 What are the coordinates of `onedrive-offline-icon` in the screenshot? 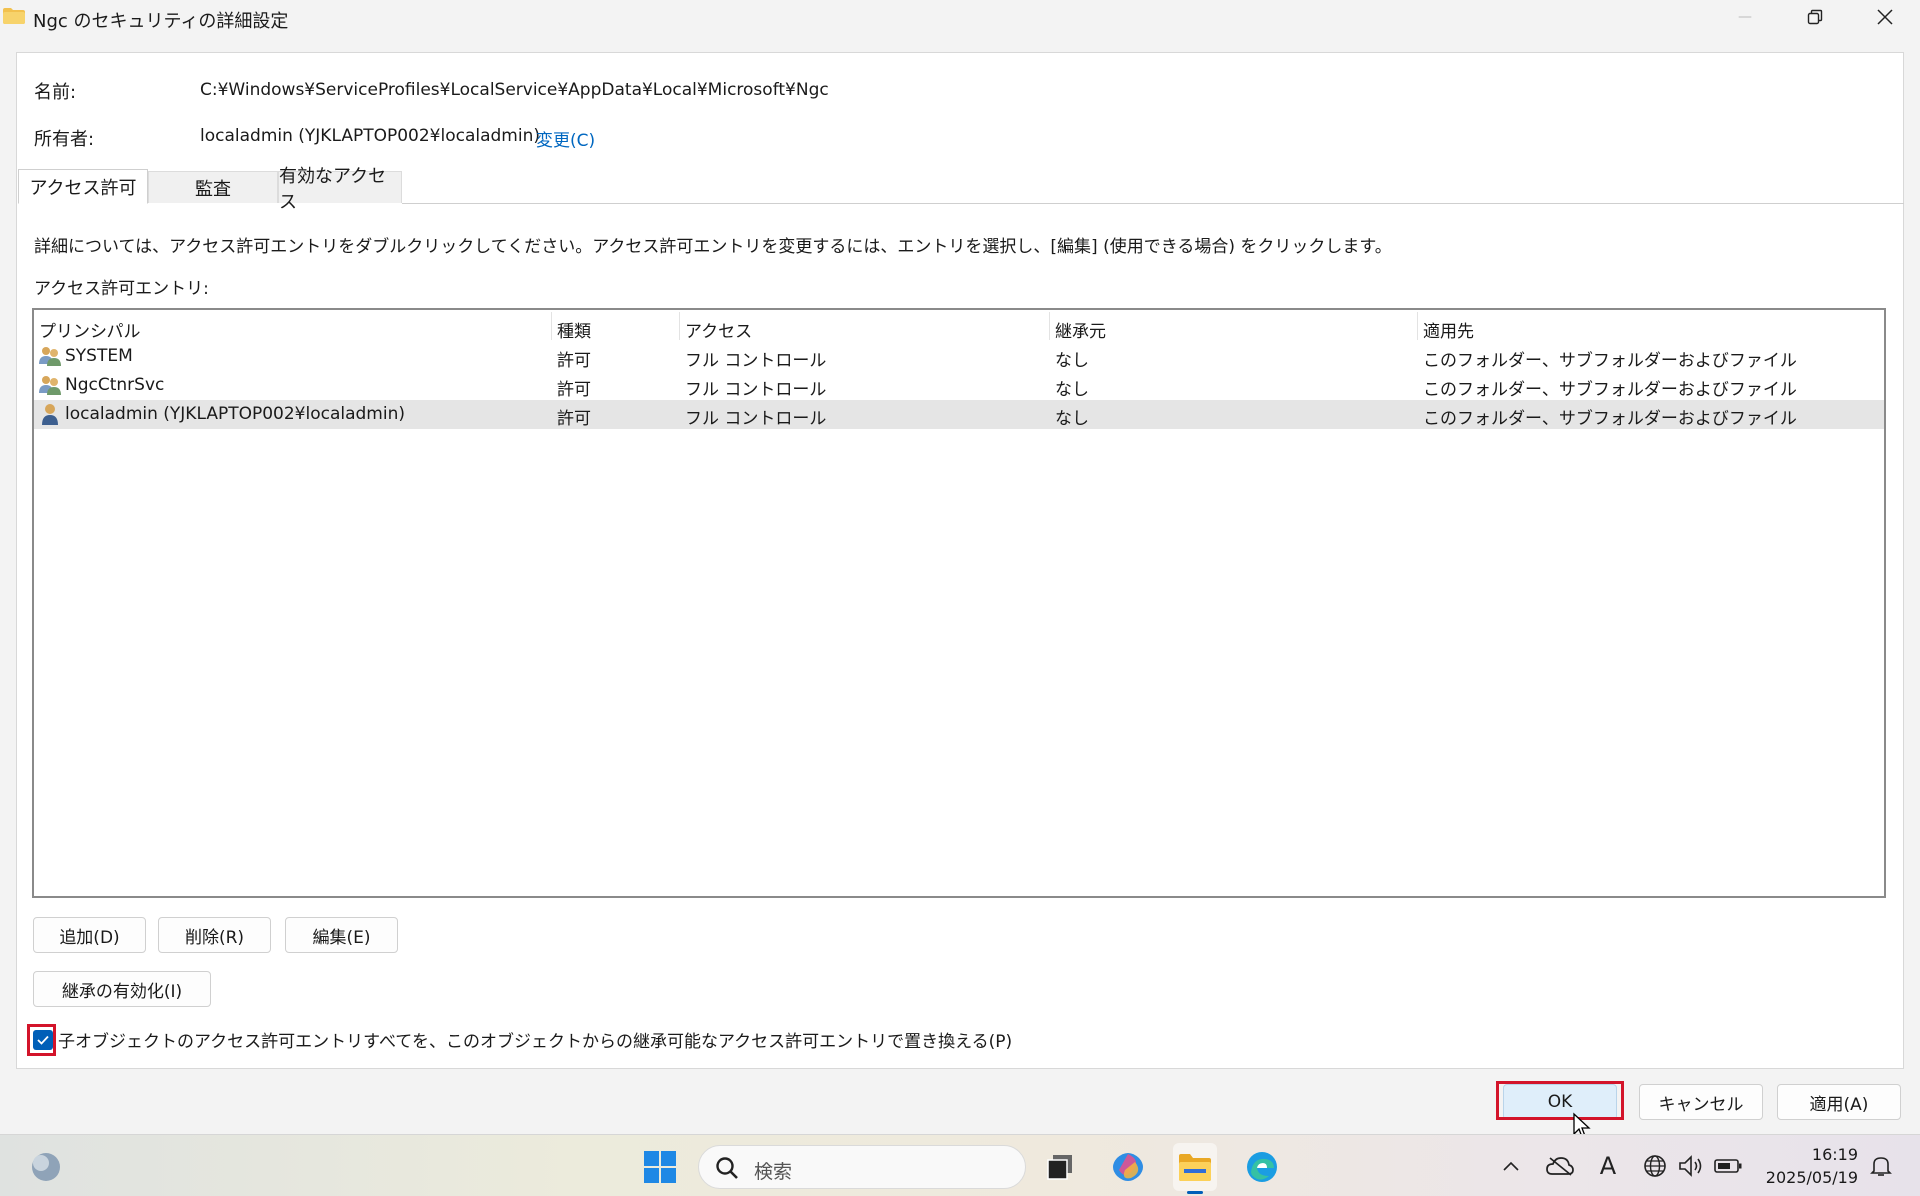 It's located at (1560, 1166).